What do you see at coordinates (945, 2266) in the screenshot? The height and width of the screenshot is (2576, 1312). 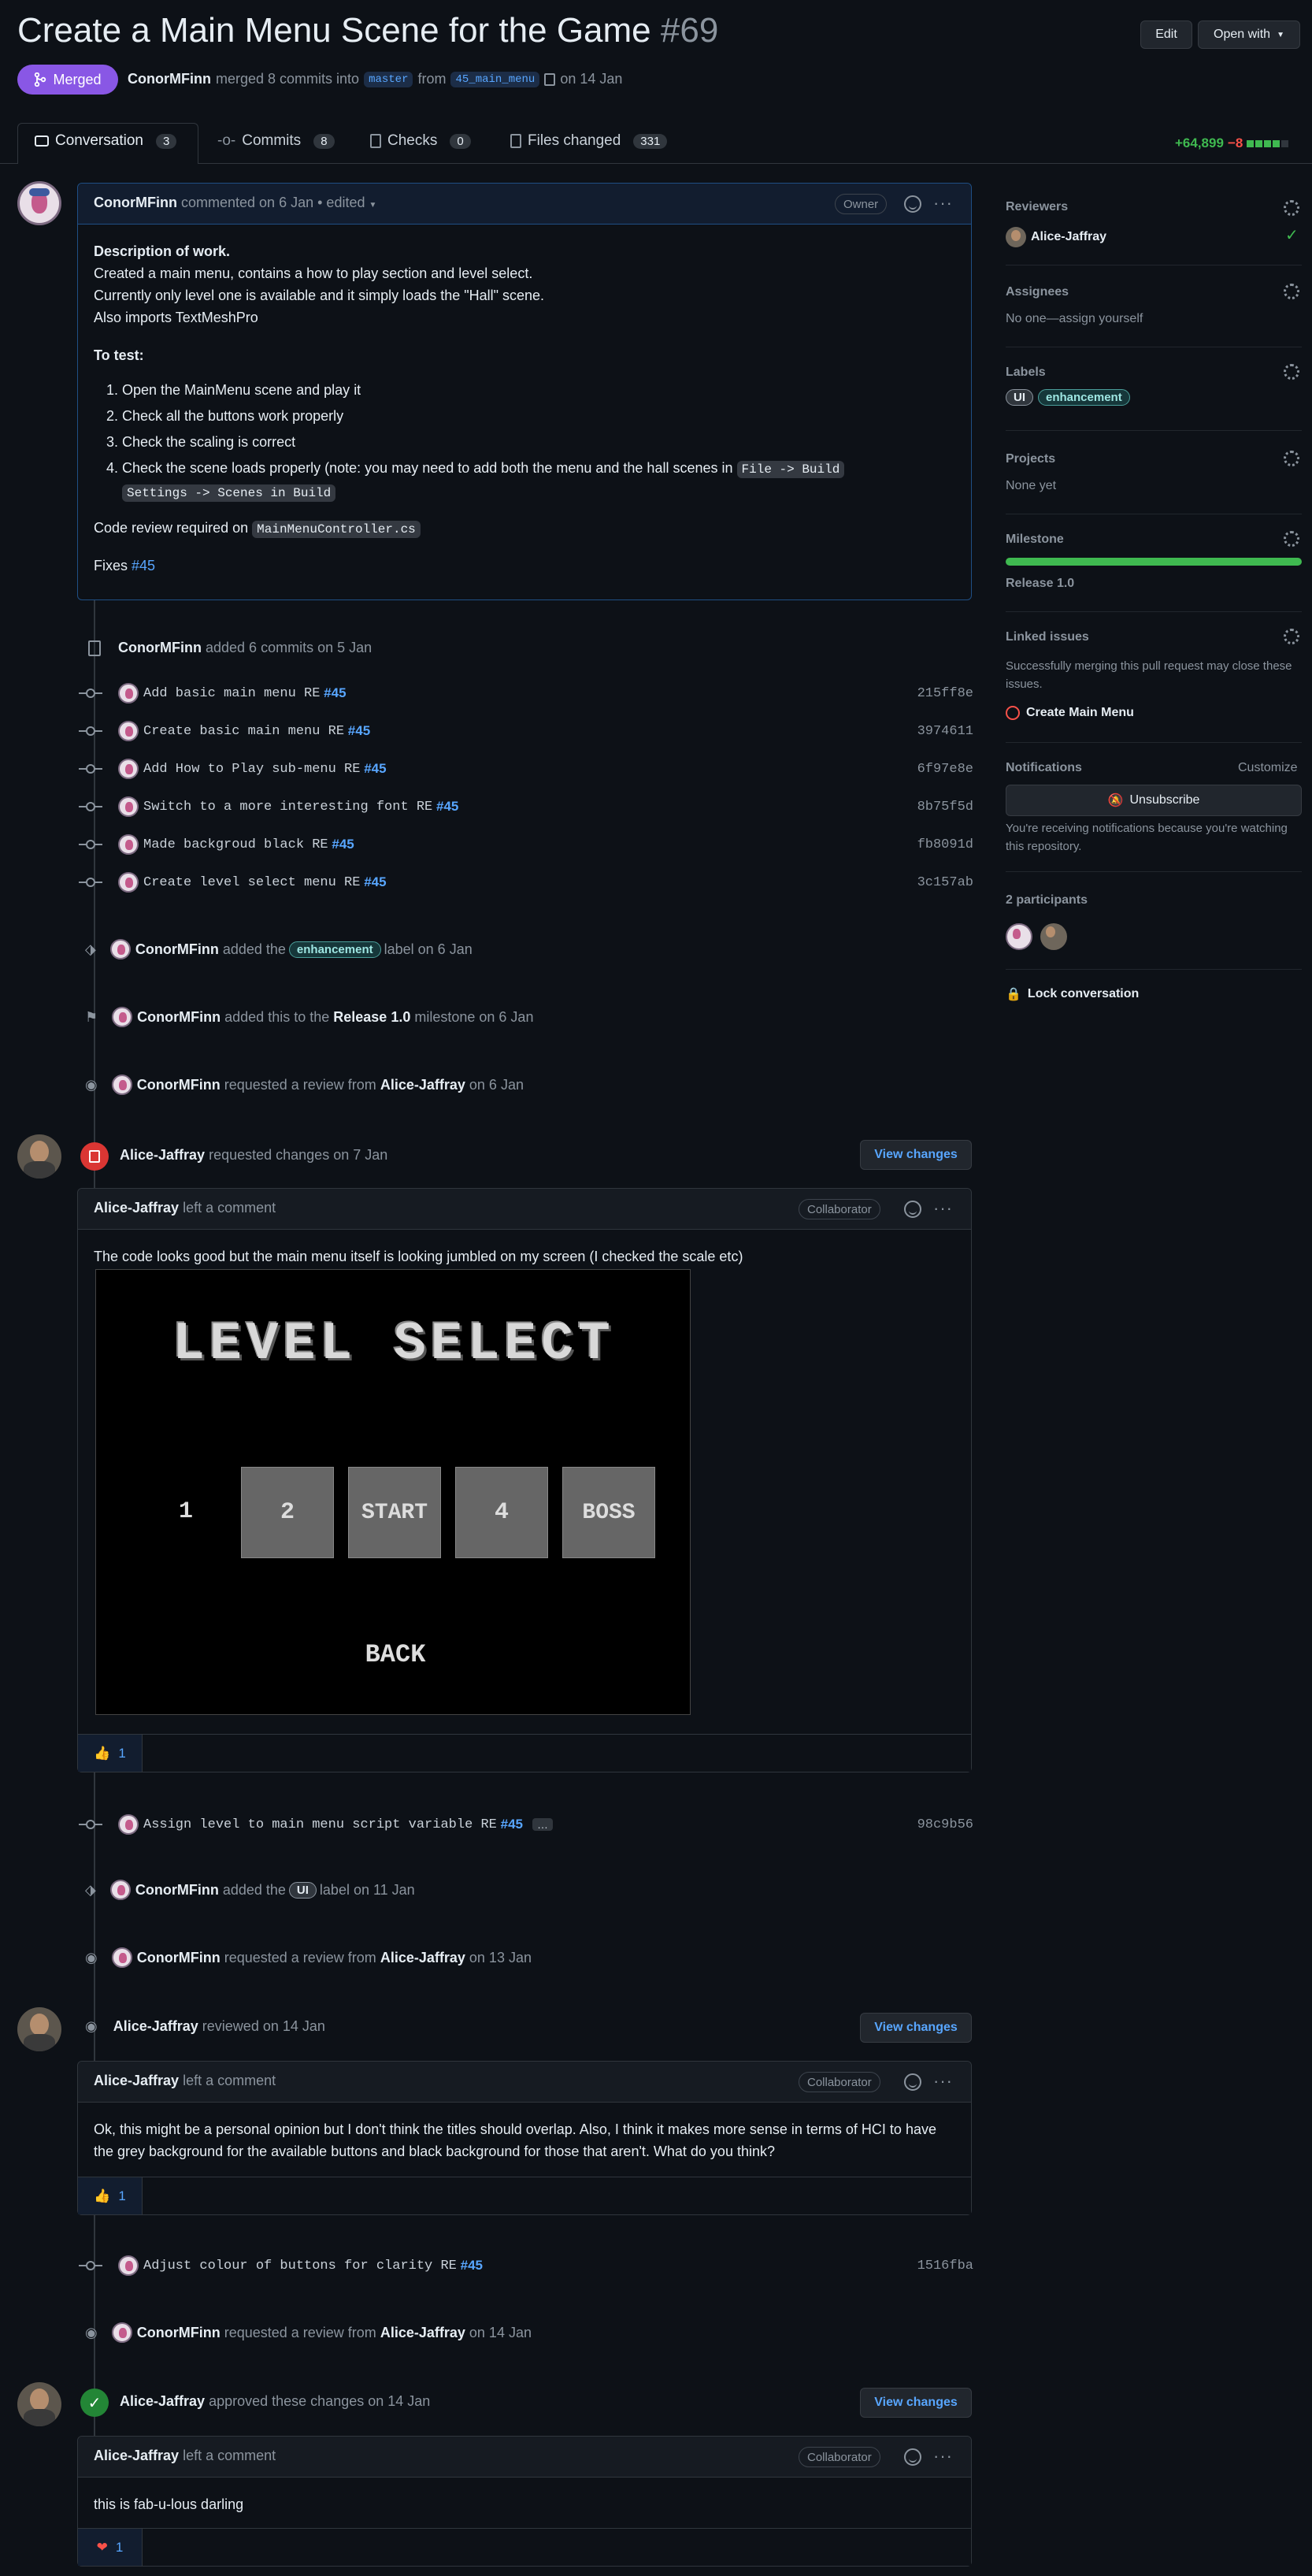 I see `commit-sha: 1516fba` at bounding box center [945, 2266].